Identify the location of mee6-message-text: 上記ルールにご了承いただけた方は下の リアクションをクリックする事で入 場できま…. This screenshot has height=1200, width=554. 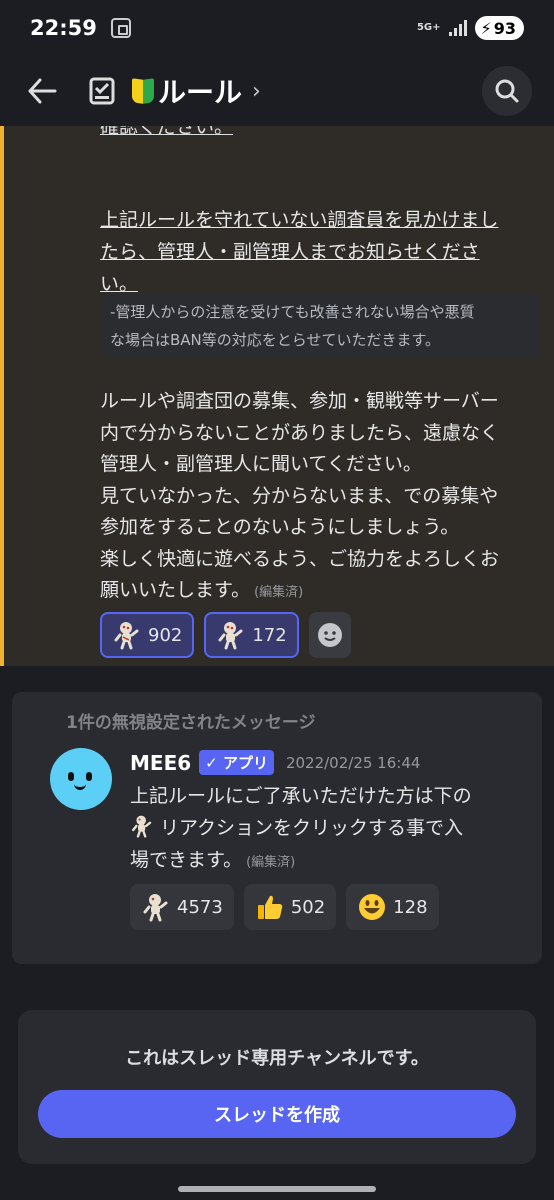
(325, 829).